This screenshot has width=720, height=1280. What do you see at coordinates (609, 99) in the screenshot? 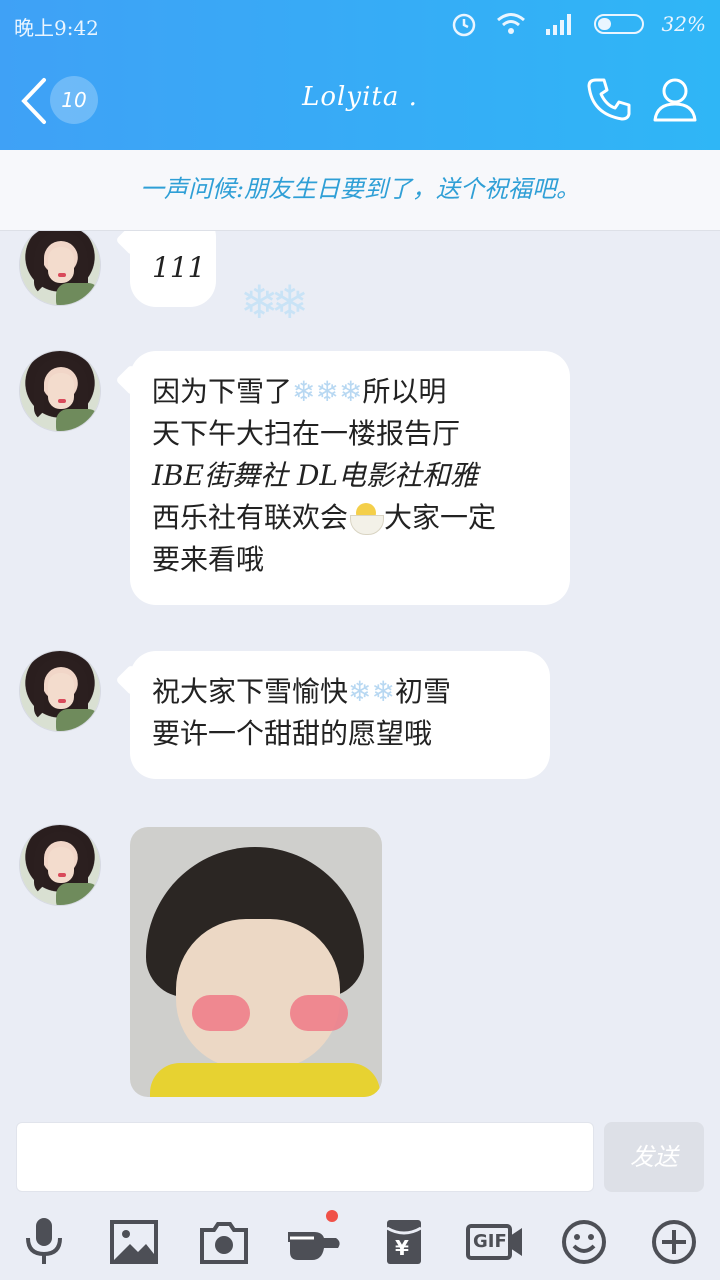
I see `phone-icon` at bounding box center [609, 99].